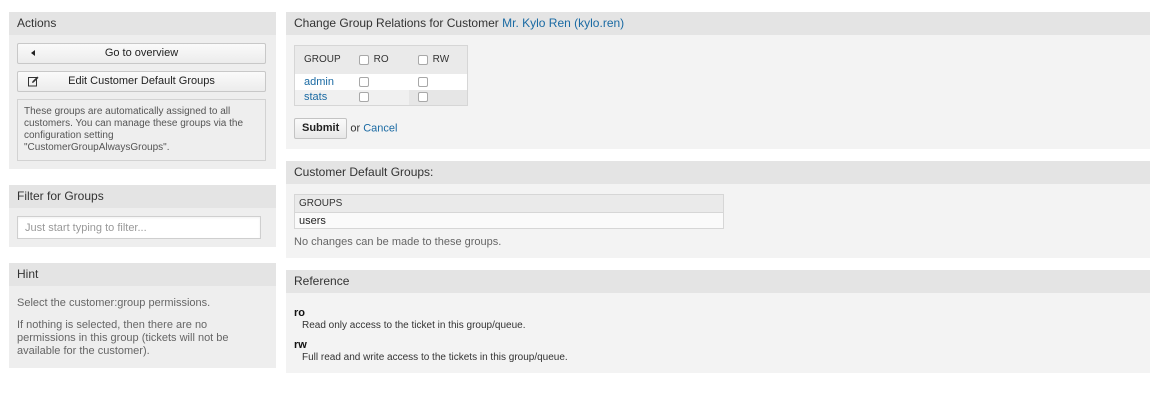  I want to click on rw-checkbox-stats, so click(422, 97).